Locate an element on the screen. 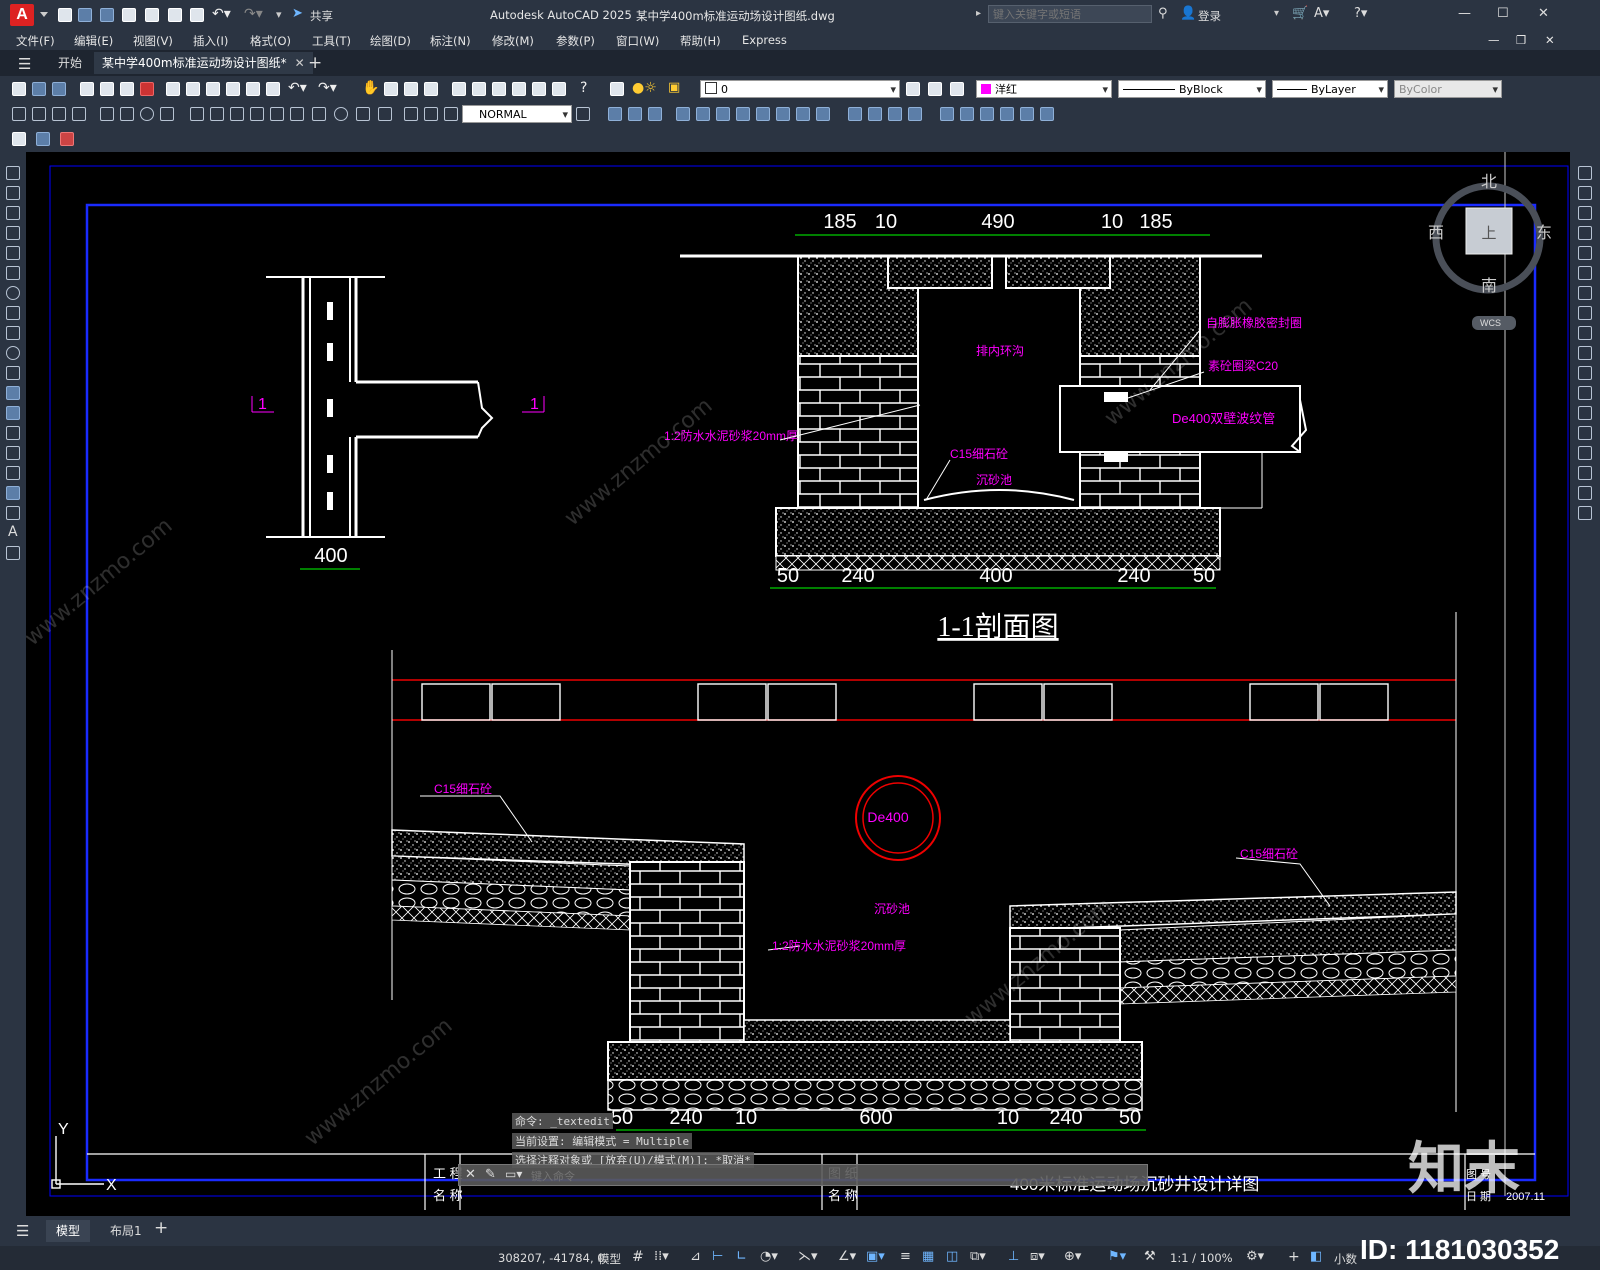 Image resolution: width=1600 pixels, height=1270 pixels. auto-scale-icon: ⚒ is located at coordinates (1150, 1256).